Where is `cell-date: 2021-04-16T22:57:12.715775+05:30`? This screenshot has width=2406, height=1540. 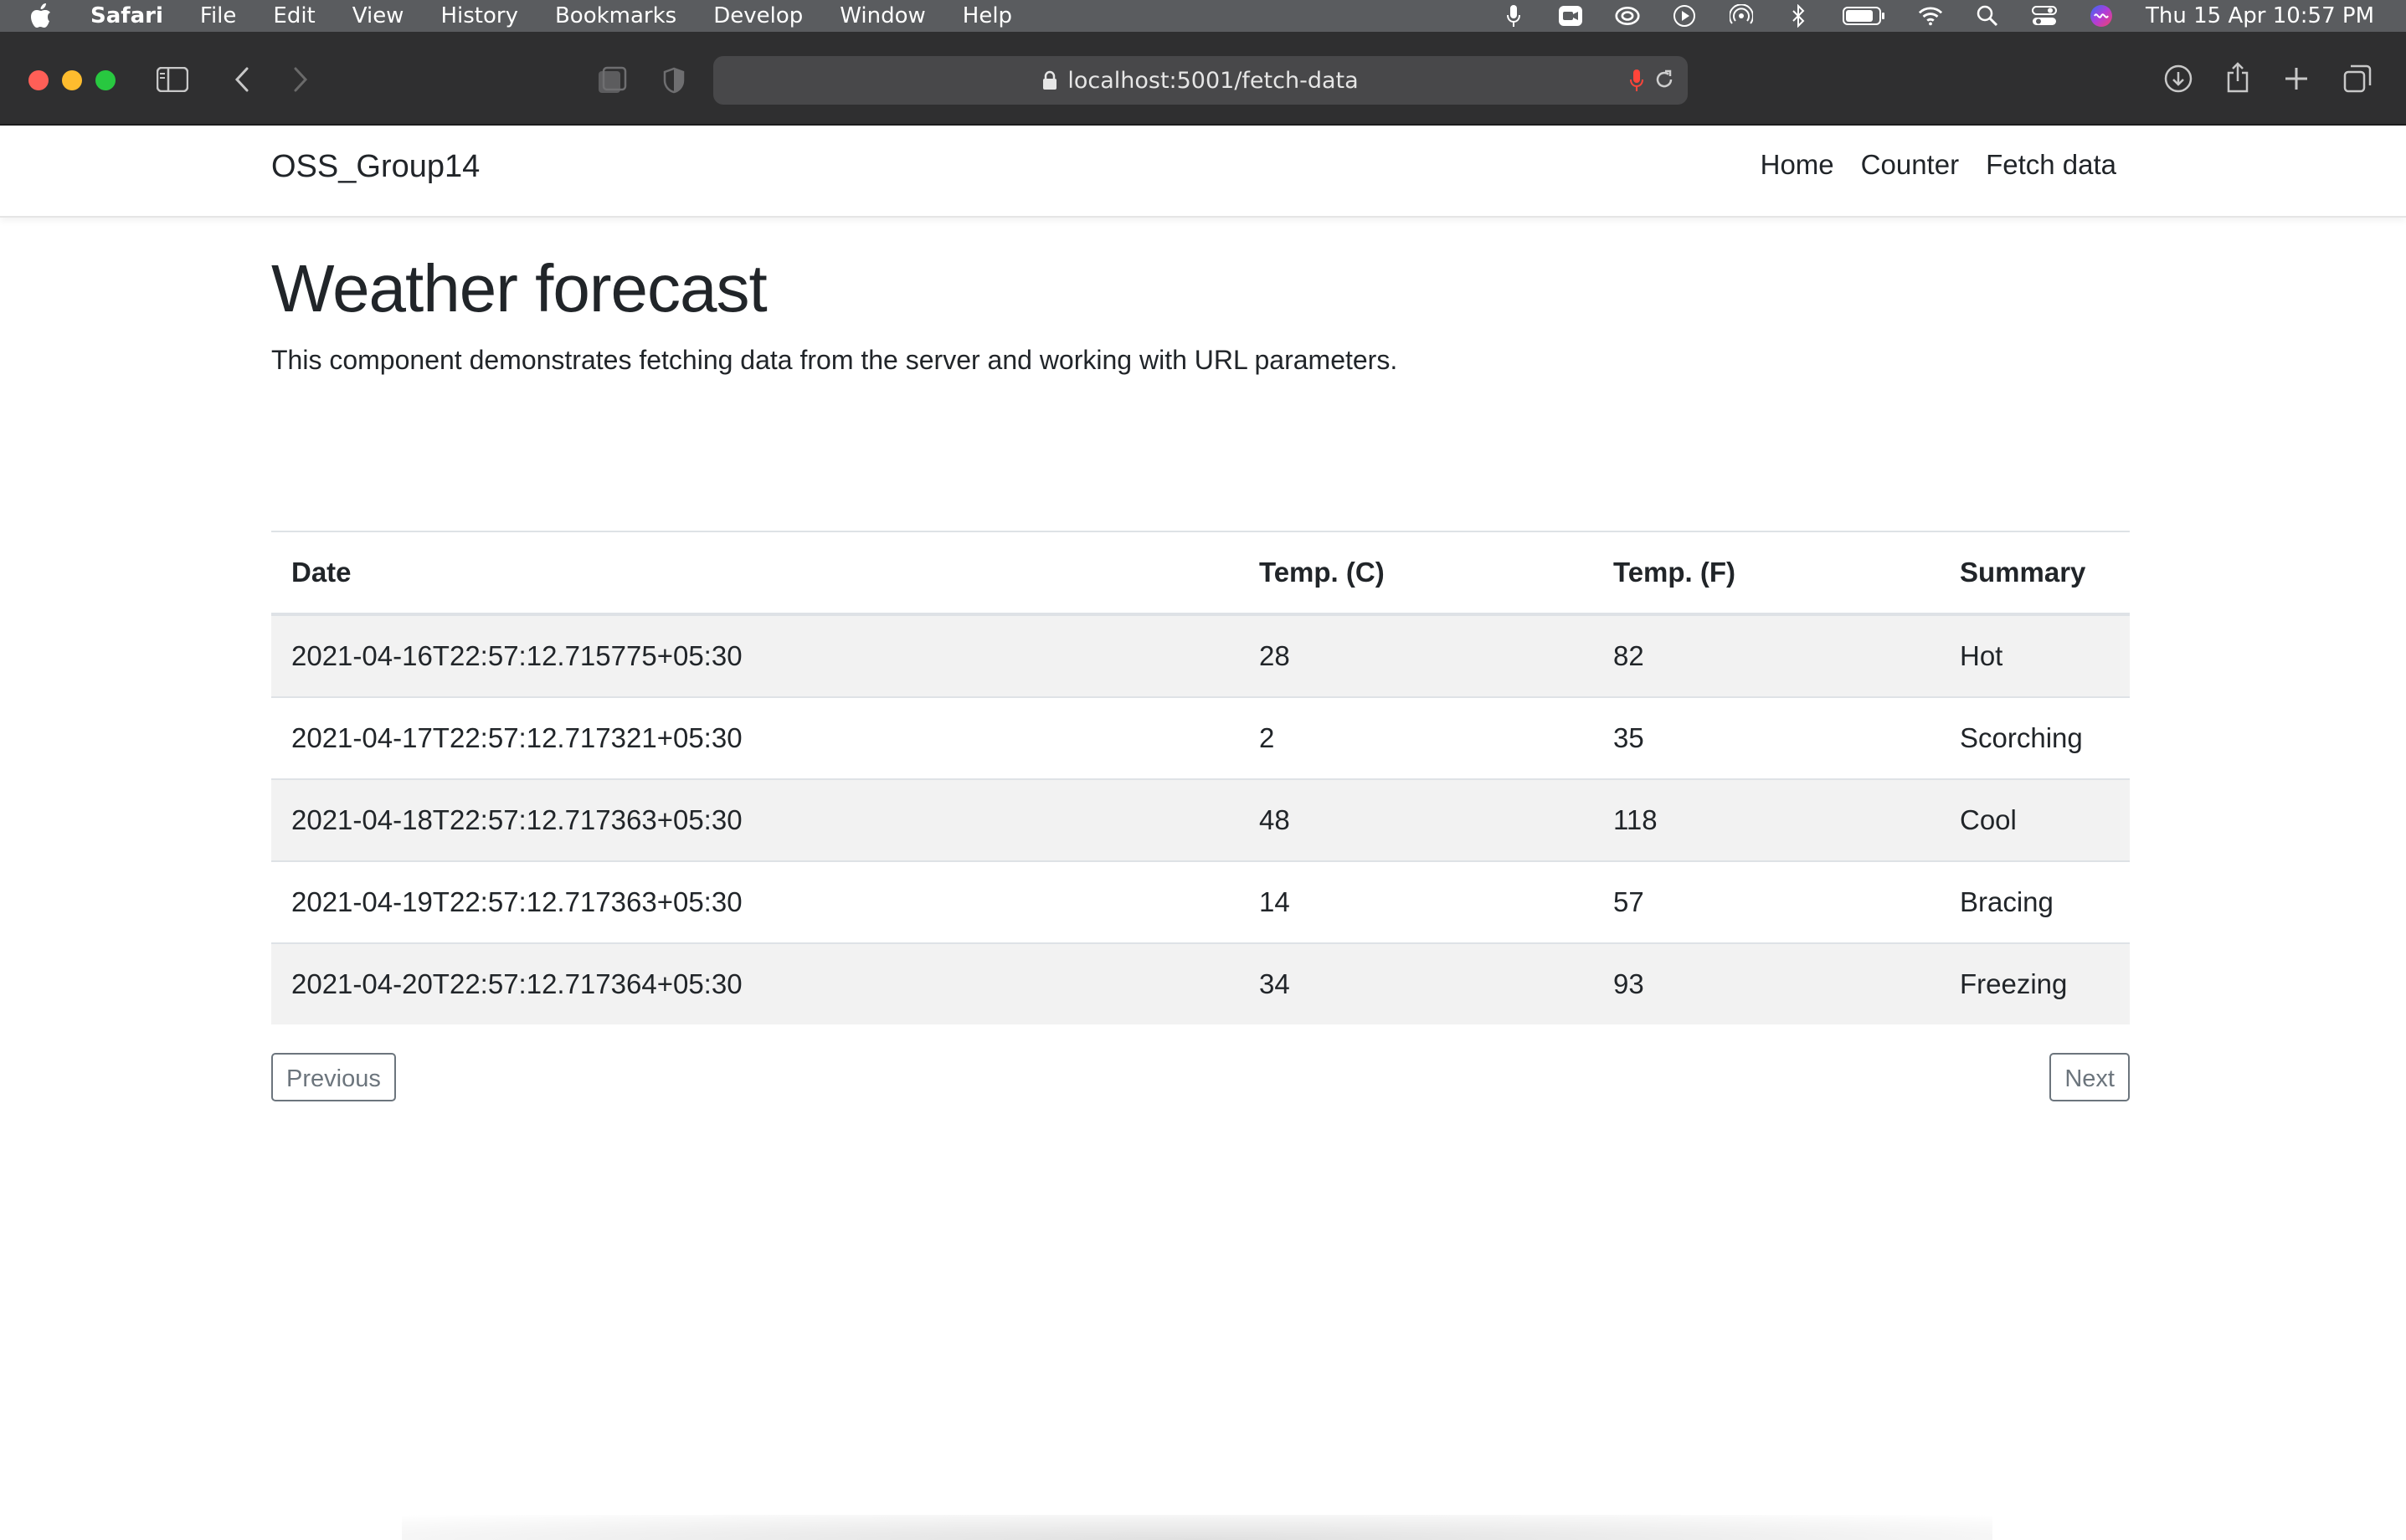
cell-date: 2021-04-16T22:57:12.715775+05:30 is located at coordinates (755, 655).